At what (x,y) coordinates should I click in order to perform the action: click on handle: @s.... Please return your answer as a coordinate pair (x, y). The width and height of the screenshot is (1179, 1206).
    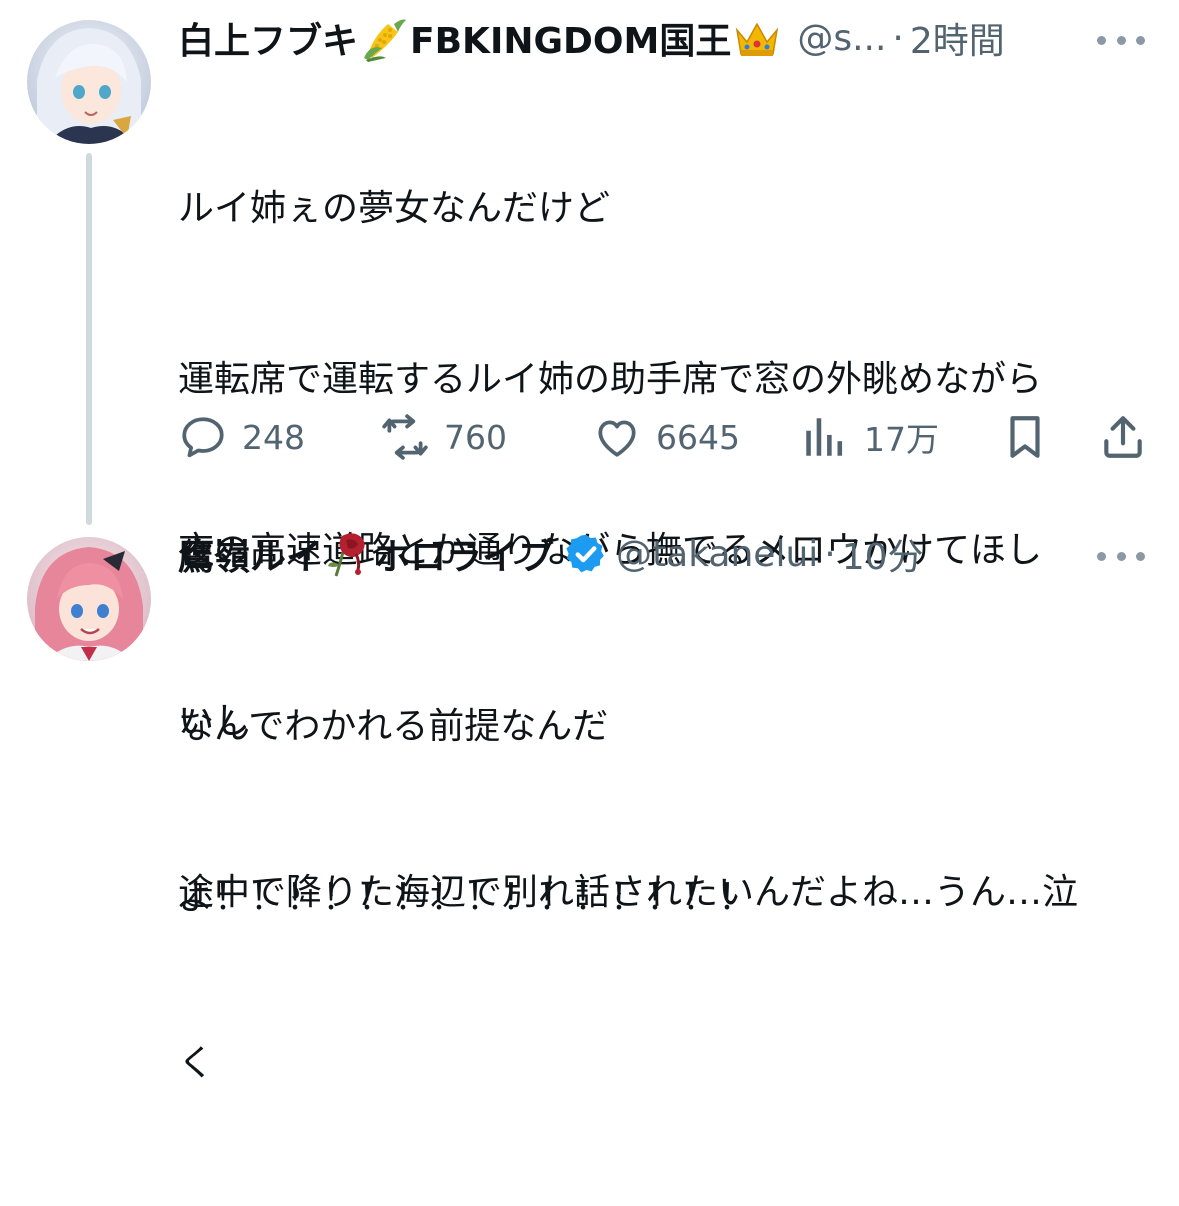
    Looking at the image, I should click on (841, 38).